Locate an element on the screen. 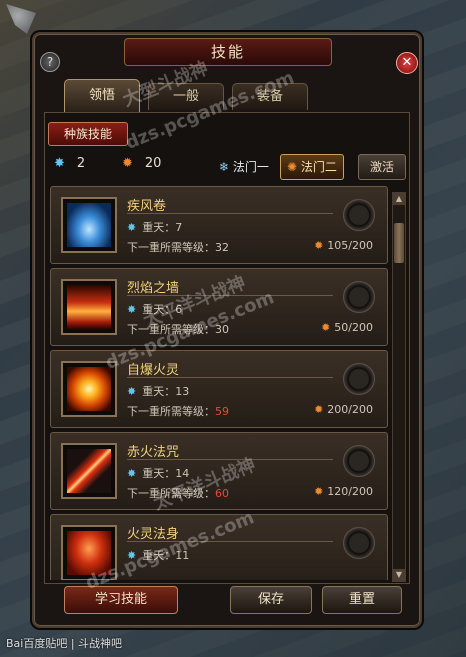  skill-name: 火灵法身 is located at coordinates (153, 534).